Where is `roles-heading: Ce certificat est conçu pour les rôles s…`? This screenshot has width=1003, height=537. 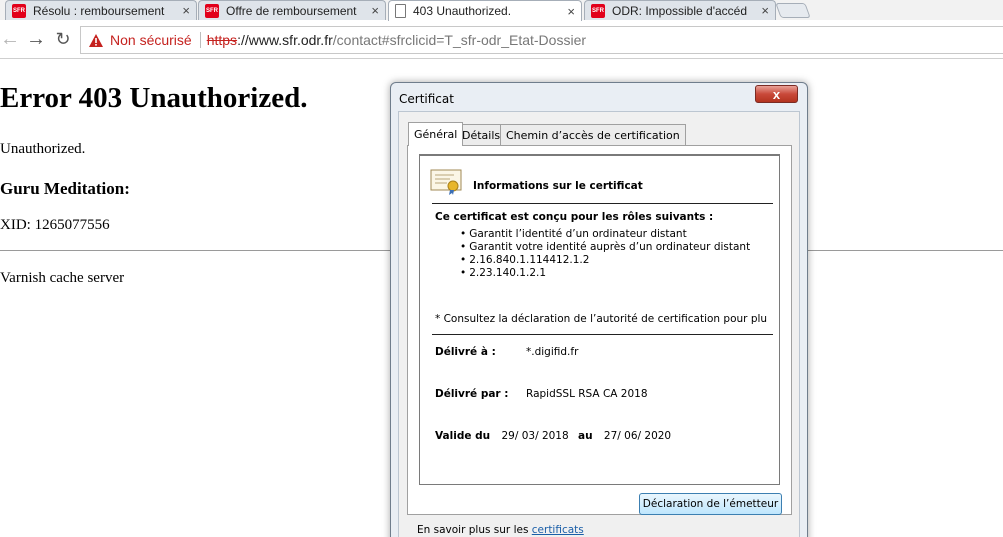
roles-heading: Ce certificat est conçu pour les rôles s… is located at coordinates (574, 217).